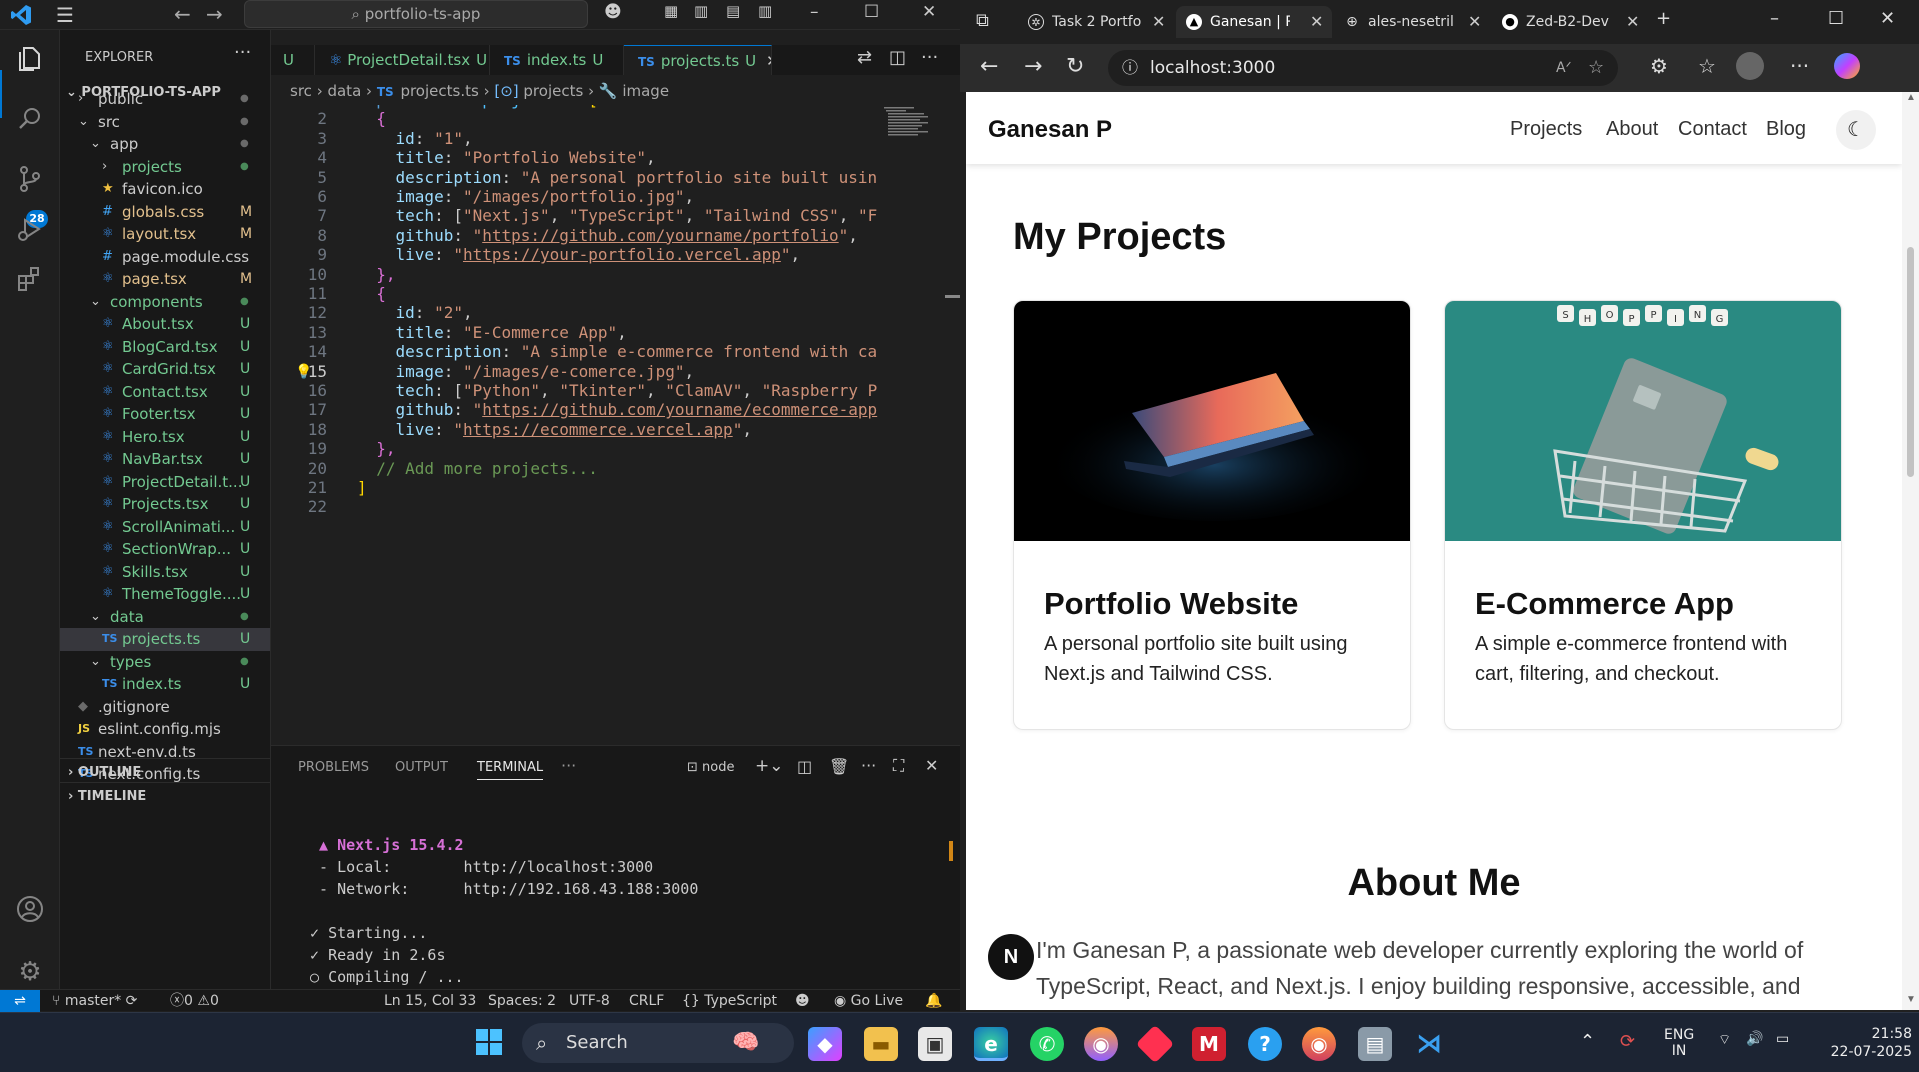  I want to click on theme-toggle-button: ☾, so click(1856, 130).